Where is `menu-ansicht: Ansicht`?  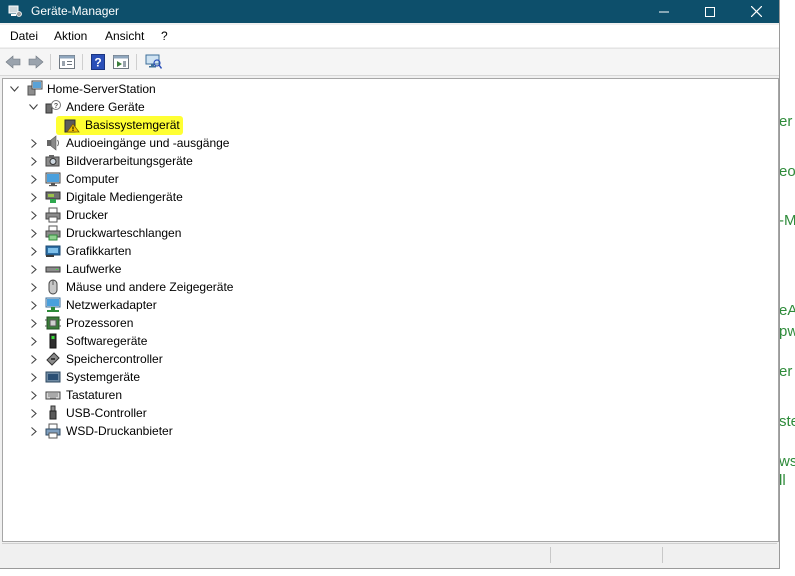 menu-ansicht: Ansicht is located at coordinates (124, 36).